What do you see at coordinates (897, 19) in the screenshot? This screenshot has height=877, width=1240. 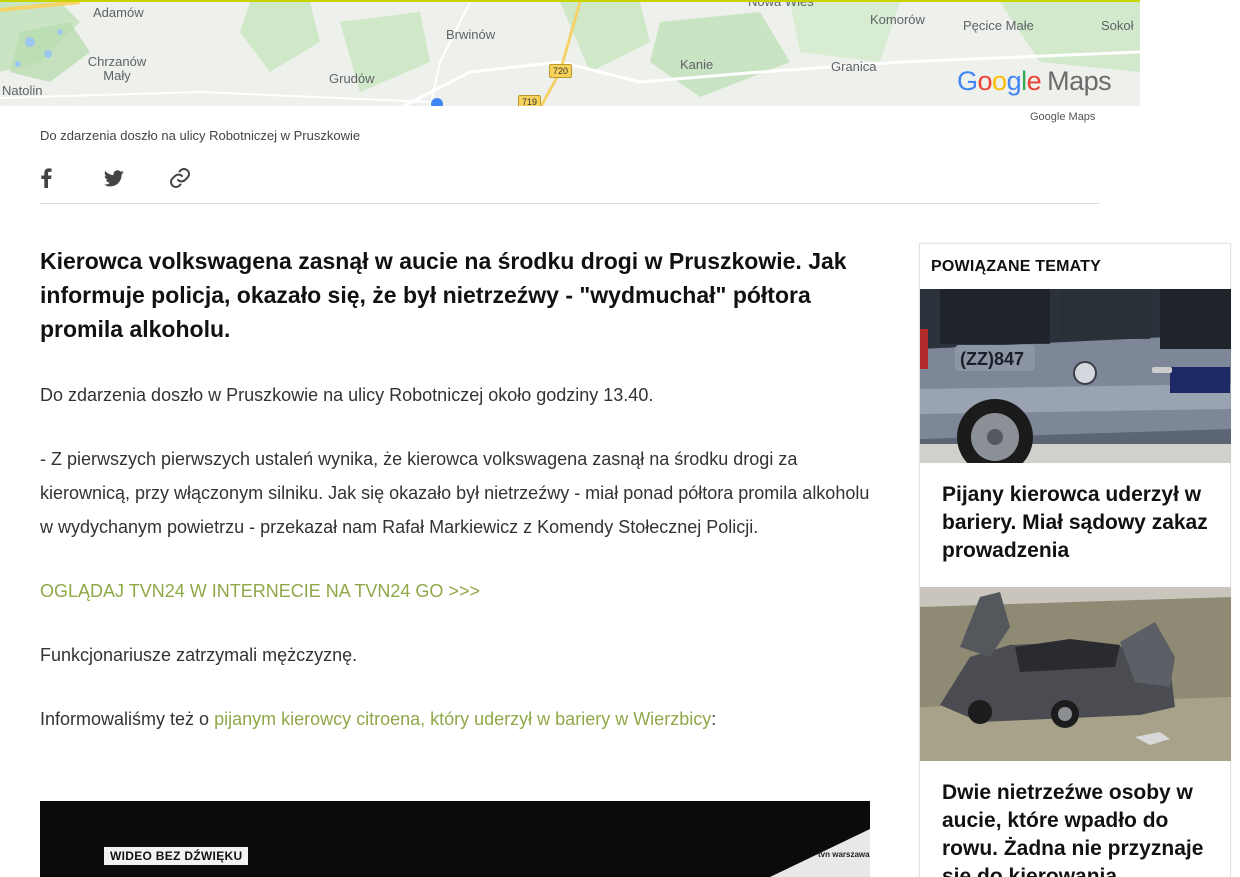 I see `map-place-label: Komorów` at bounding box center [897, 19].